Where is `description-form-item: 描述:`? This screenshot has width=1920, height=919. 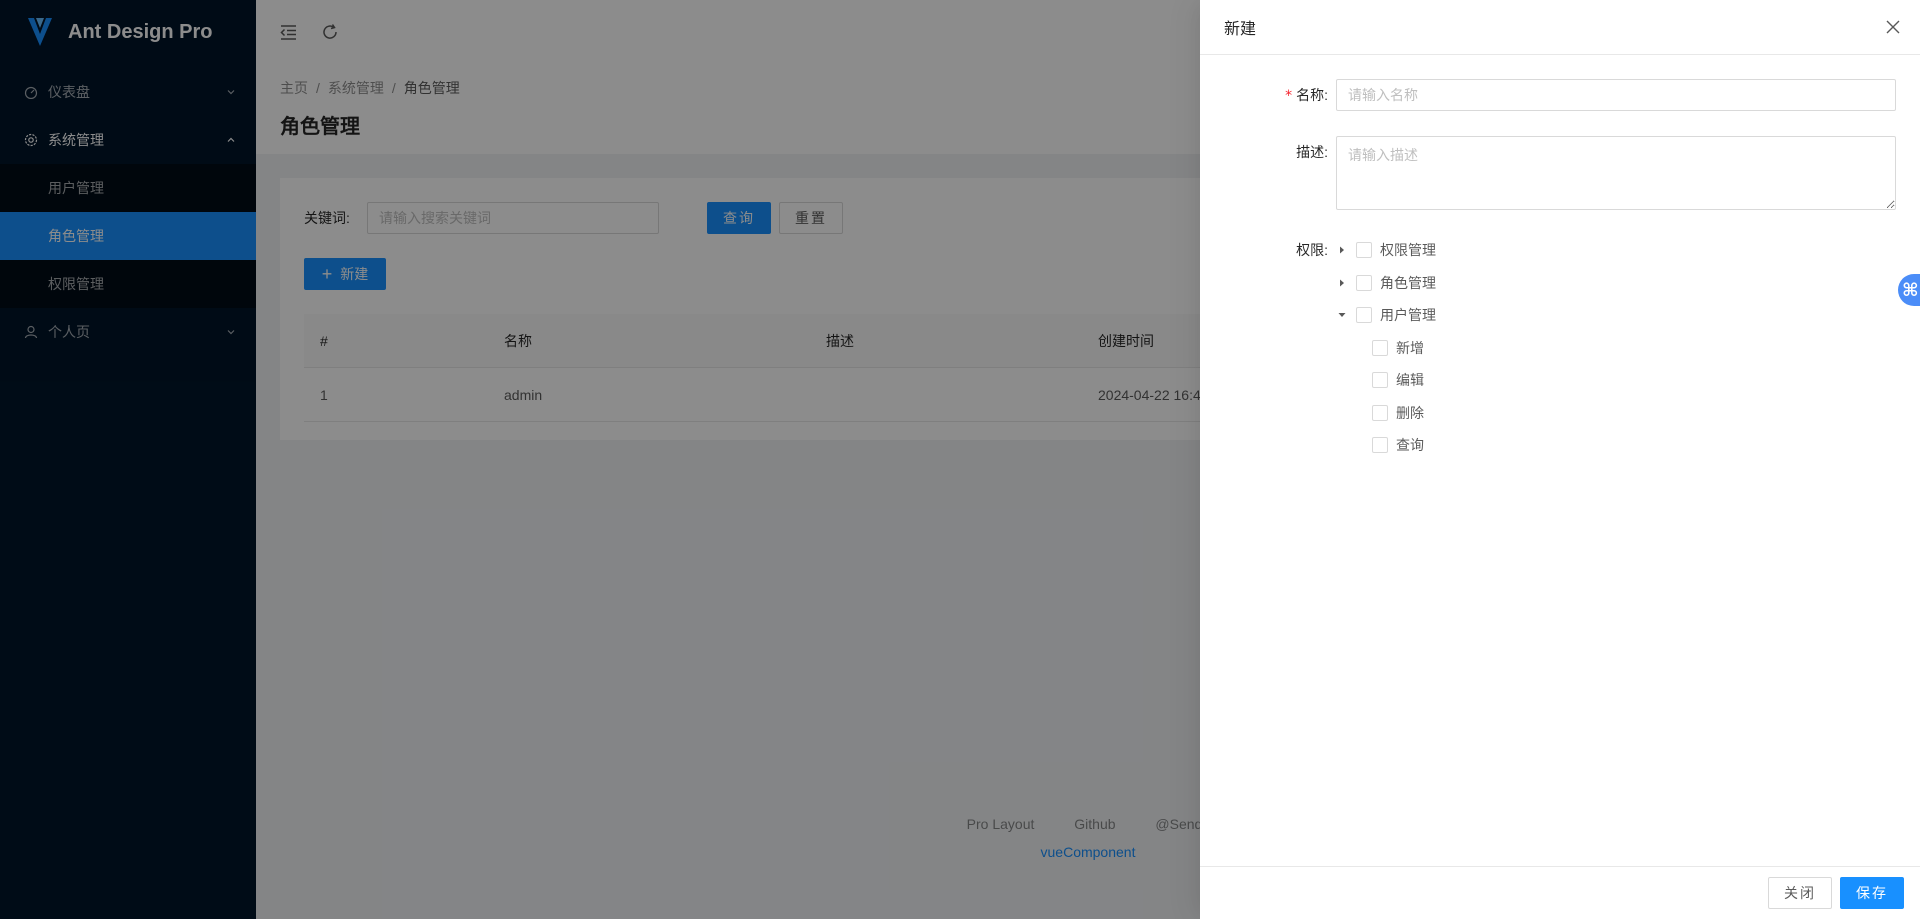
description-form-item: 描述: is located at coordinates (1560, 173).